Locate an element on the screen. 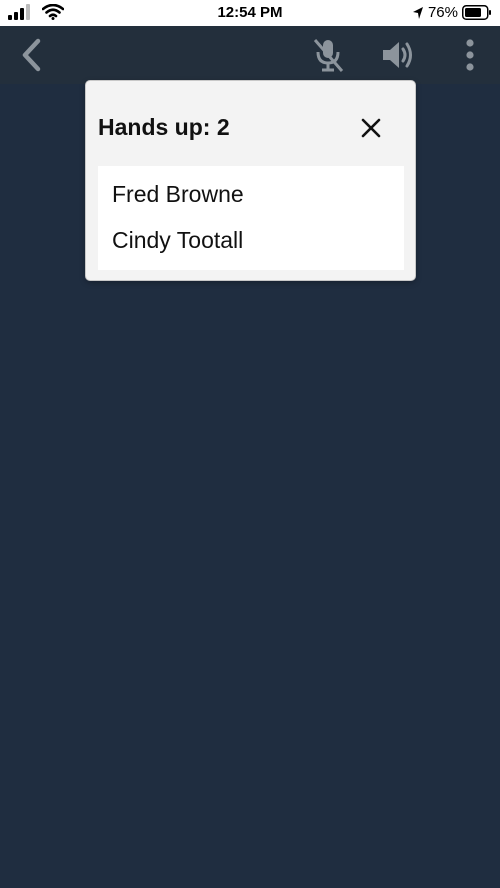 This screenshot has height=888, width=500. close-button is located at coordinates (371, 128).